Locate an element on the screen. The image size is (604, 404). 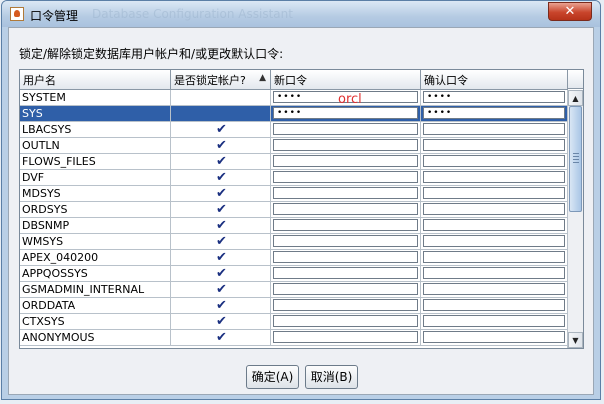
scroll-down-arrow-icon: ▼ is located at coordinates (575, 340).